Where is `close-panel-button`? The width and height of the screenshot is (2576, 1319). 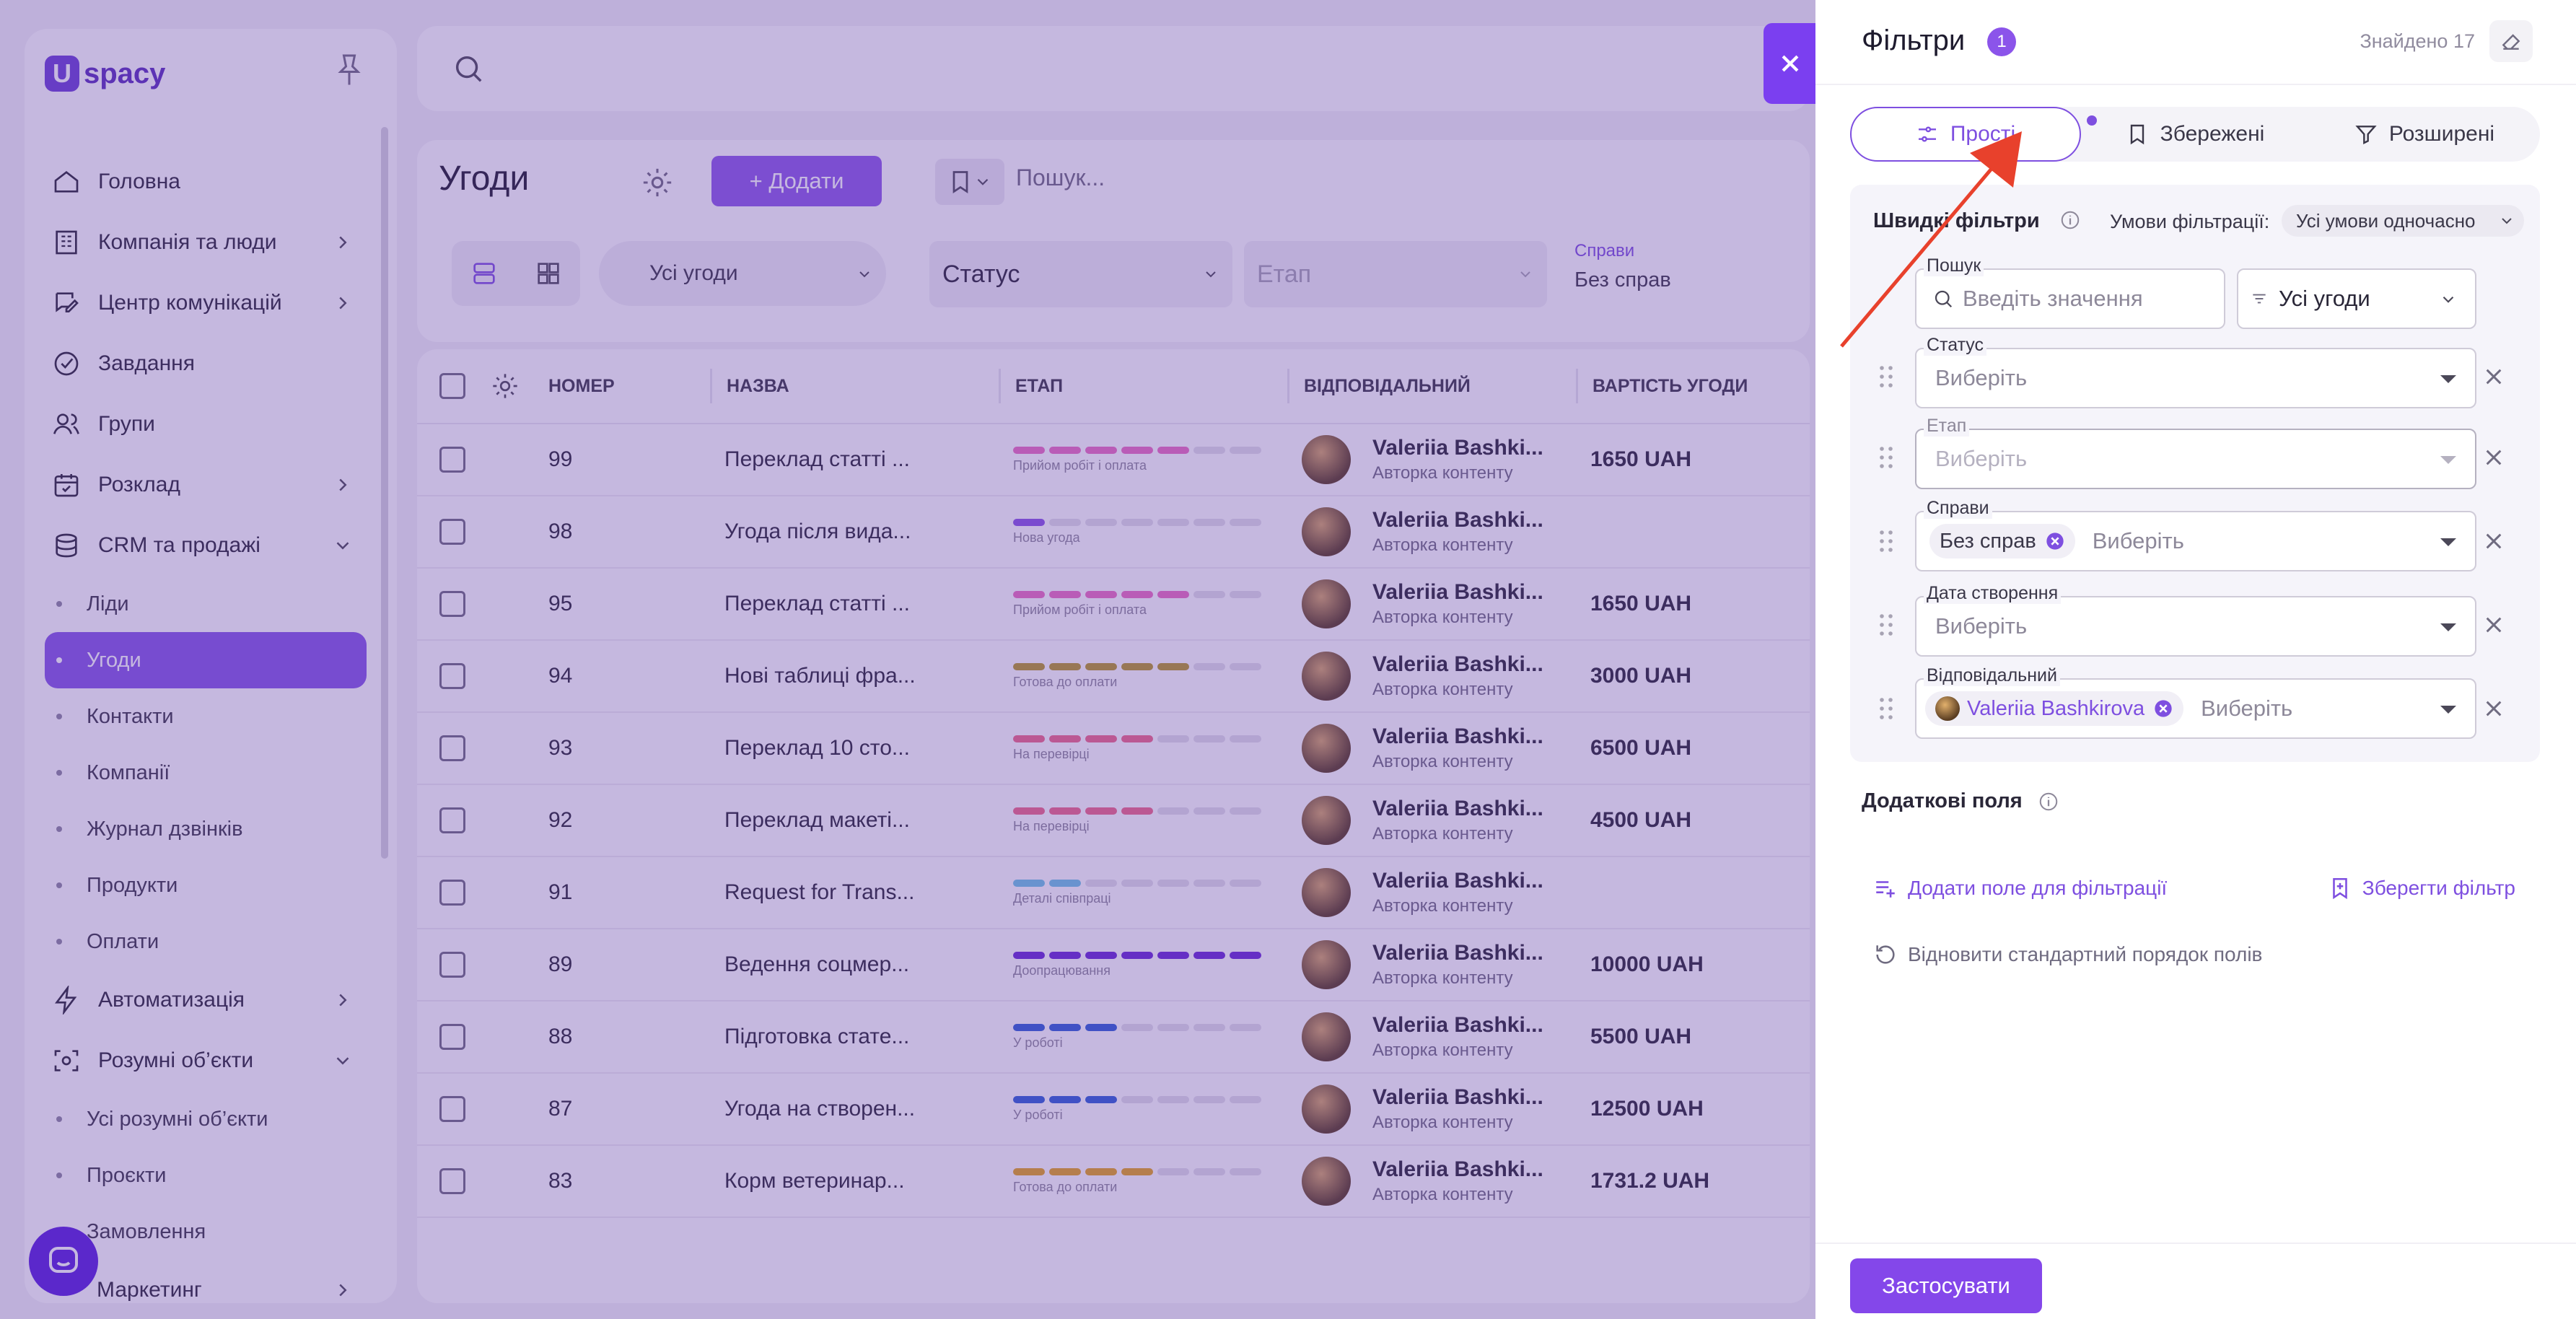
close-panel-button is located at coordinates (1790, 63).